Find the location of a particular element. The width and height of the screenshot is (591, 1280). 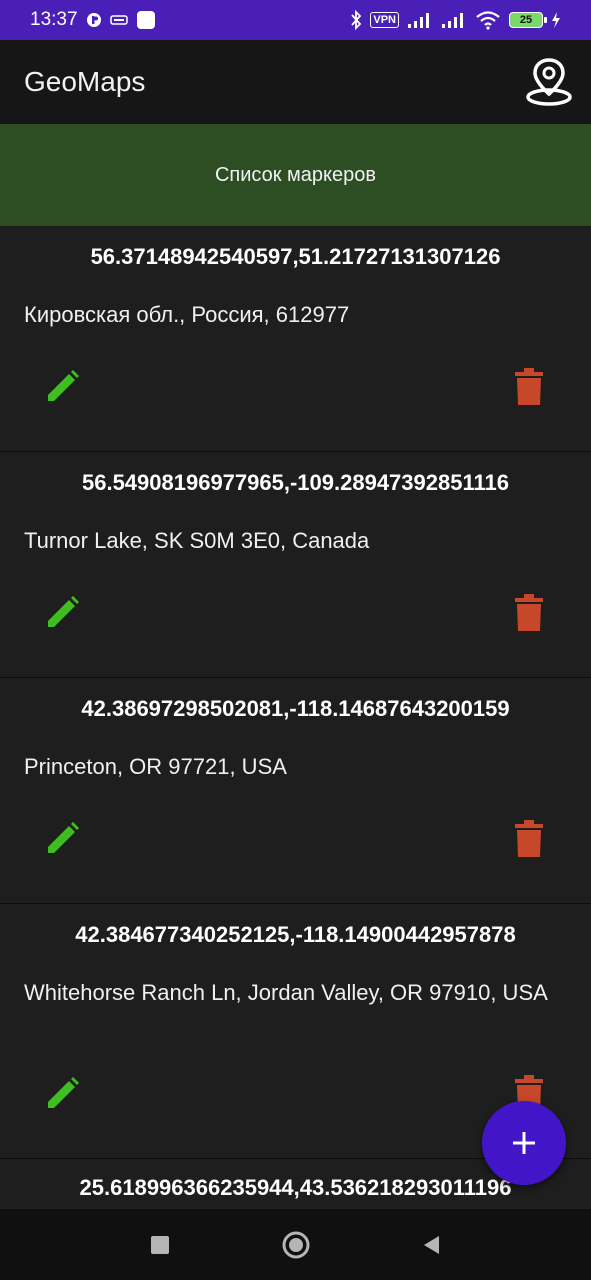

back-button is located at coordinates (432, 1245).